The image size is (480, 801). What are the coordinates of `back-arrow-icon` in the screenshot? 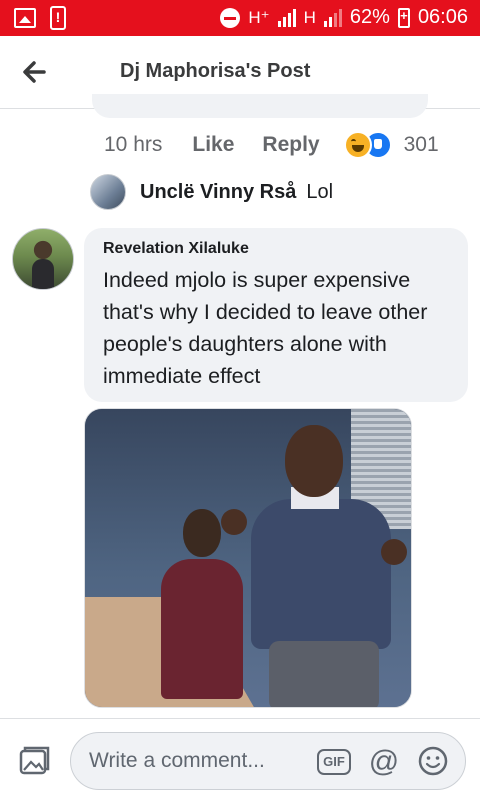 It's located at (36, 72).